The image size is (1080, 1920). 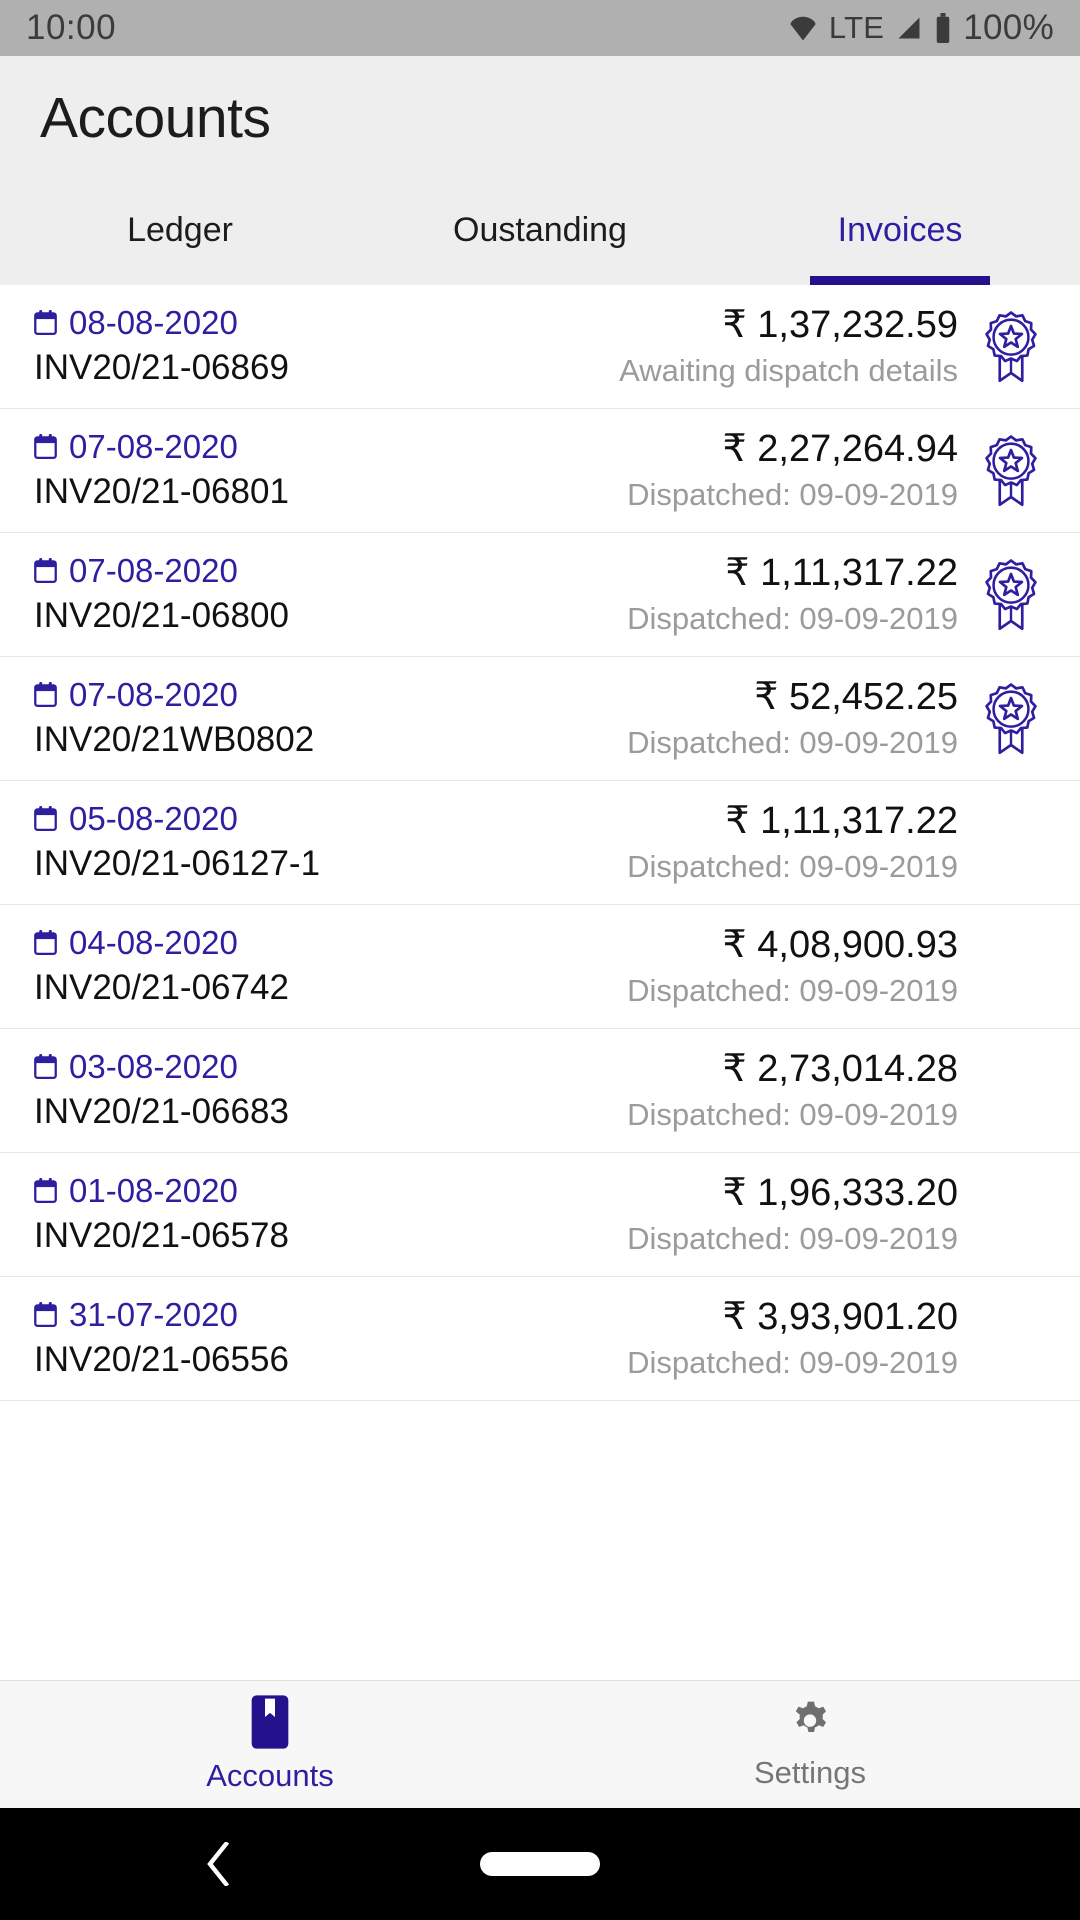 What do you see at coordinates (788, 346) in the screenshot?
I see `invoice-summary: ₹ 1,37,232.59 Awaiting dispatch details` at bounding box center [788, 346].